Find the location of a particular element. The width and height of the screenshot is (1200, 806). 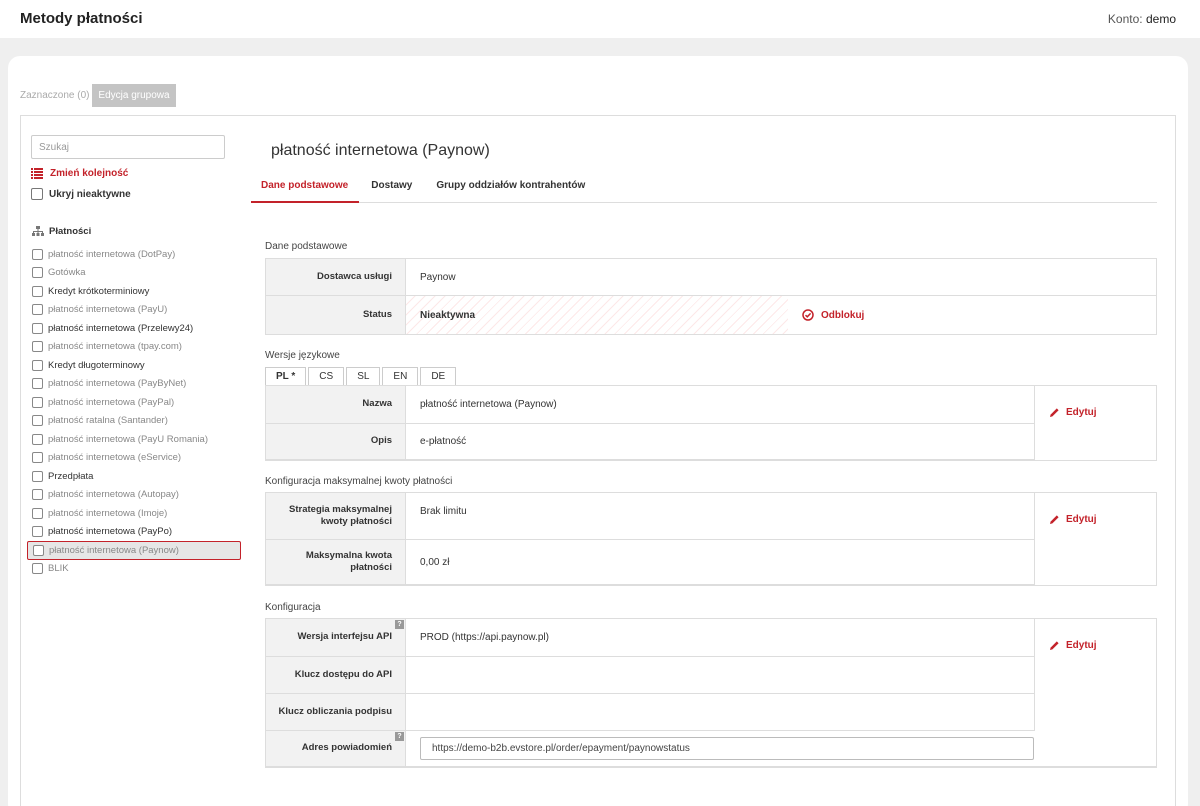

notification-url-cell is located at coordinates (720, 748).